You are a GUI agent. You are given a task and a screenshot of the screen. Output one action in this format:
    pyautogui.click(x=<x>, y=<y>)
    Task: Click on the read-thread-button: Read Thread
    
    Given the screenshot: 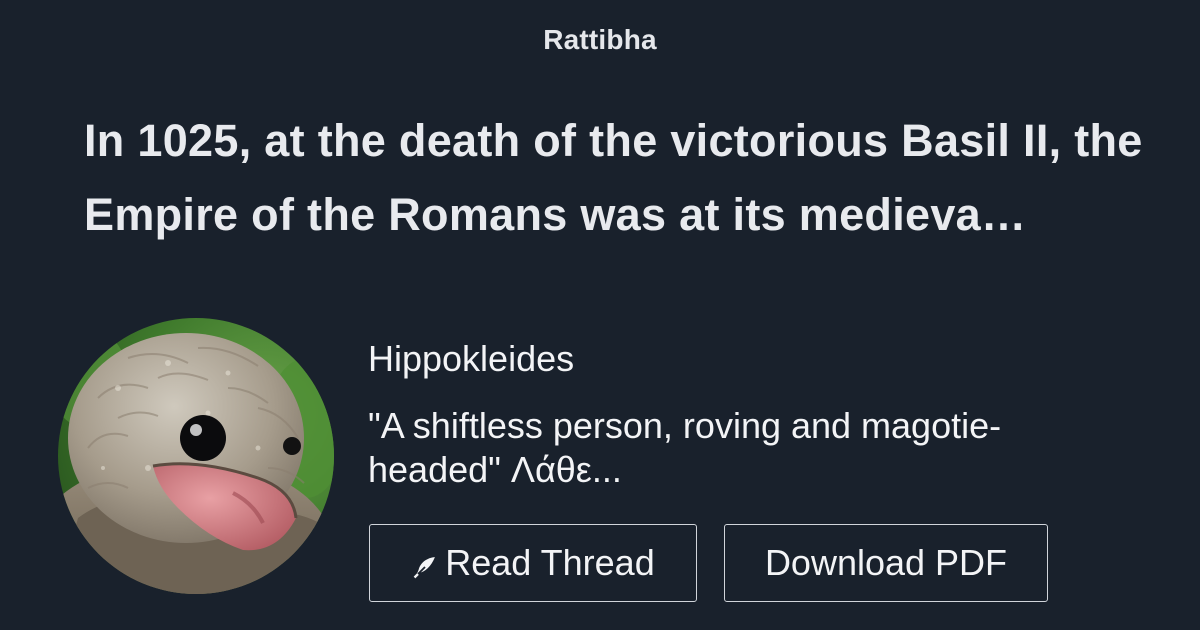 What is the action you would take?
    pyautogui.click(x=533, y=563)
    